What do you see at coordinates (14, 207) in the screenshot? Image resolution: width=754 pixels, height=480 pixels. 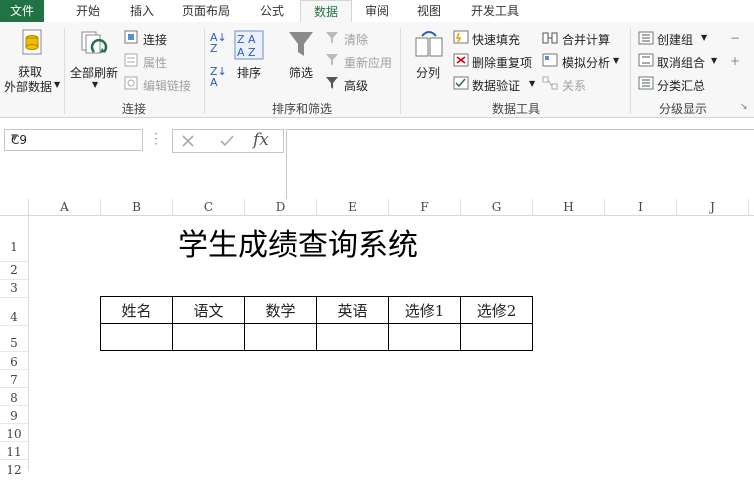 I see `select-all-corner` at bounding box center [14, 207].